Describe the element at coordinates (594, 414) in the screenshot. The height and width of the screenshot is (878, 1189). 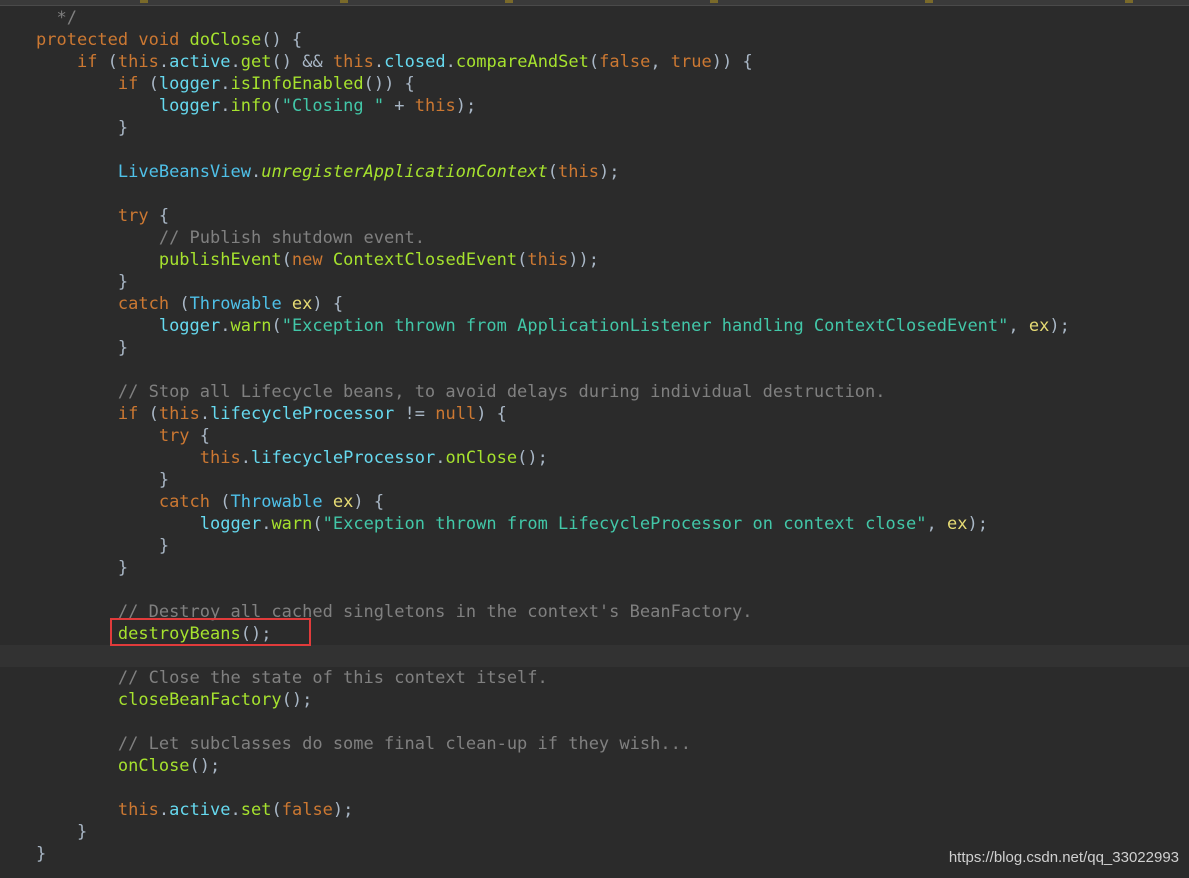
I see `code-line: if (this.lifecycleProcessor != null) {` at that location.